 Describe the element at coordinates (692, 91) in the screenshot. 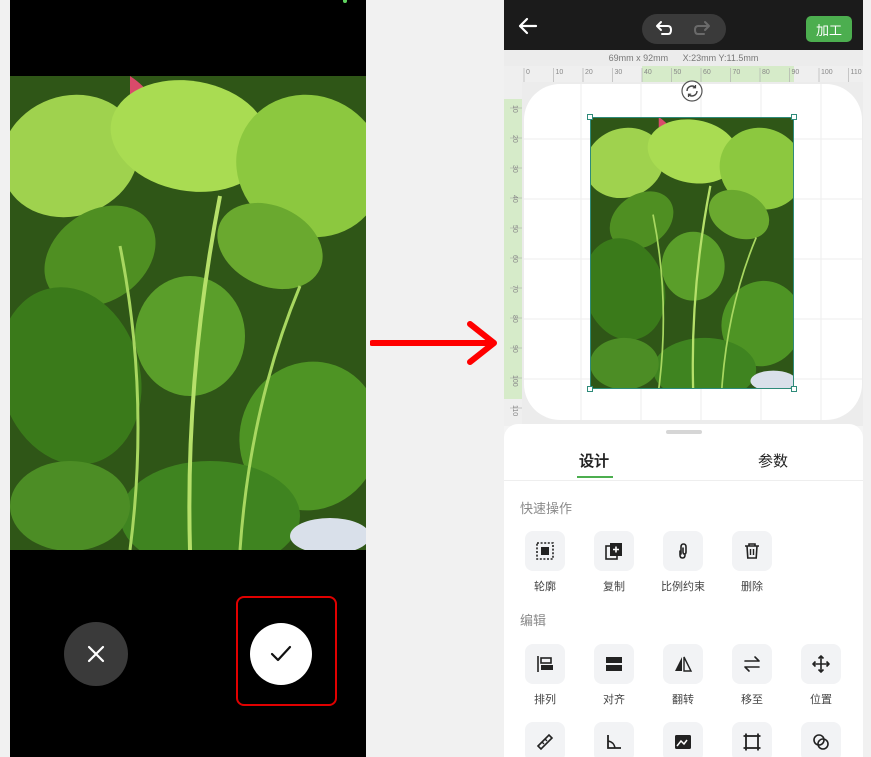

I see `rotate-icon` at that location.